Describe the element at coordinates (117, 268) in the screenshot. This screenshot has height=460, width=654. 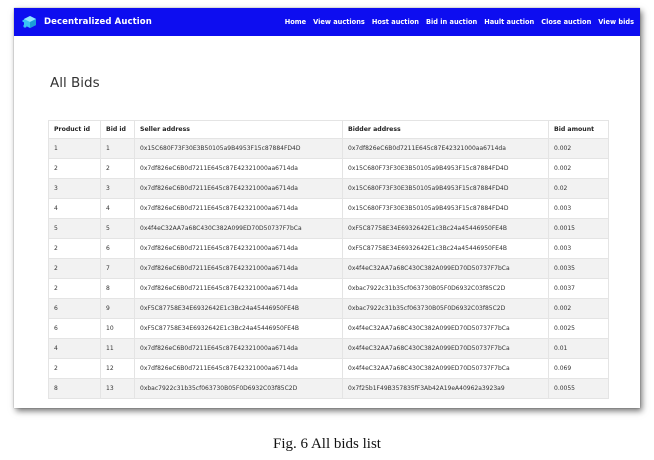
I see `cell-bid-id: 7` at that location.